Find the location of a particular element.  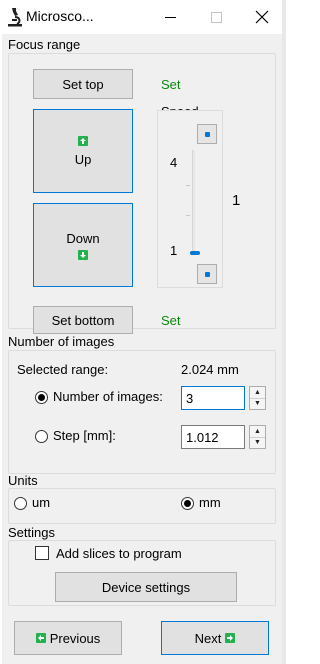

set-top-label: Set top is located at coordinates (83, 84).